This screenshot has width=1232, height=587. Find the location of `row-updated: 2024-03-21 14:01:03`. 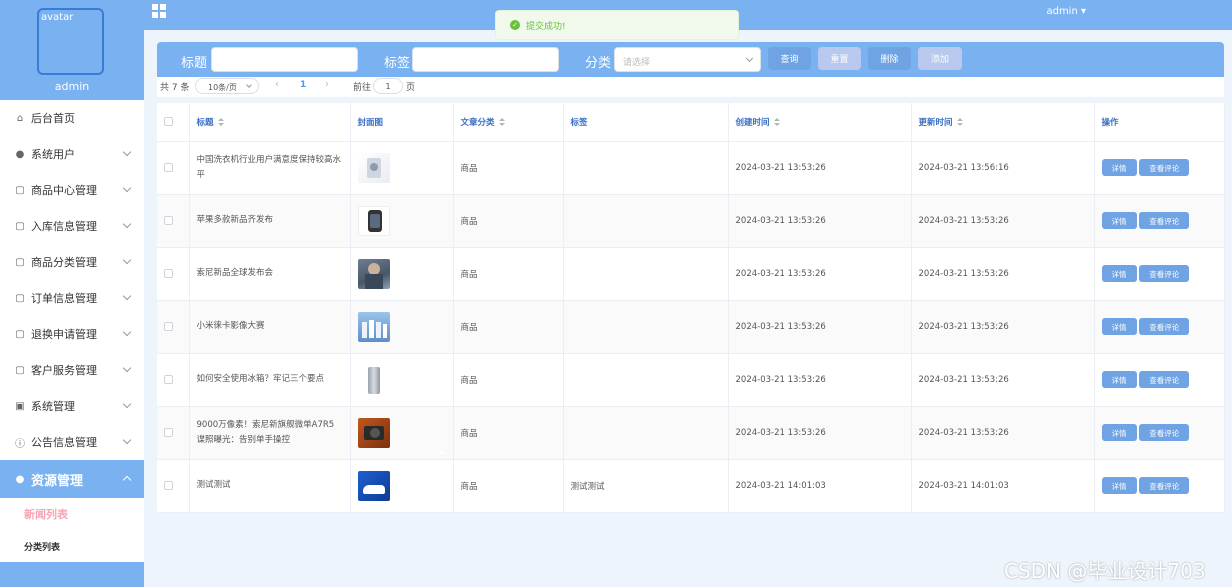

row-updated: 2024-03-21 14:01:03 is located at coordinates (1003, 486).